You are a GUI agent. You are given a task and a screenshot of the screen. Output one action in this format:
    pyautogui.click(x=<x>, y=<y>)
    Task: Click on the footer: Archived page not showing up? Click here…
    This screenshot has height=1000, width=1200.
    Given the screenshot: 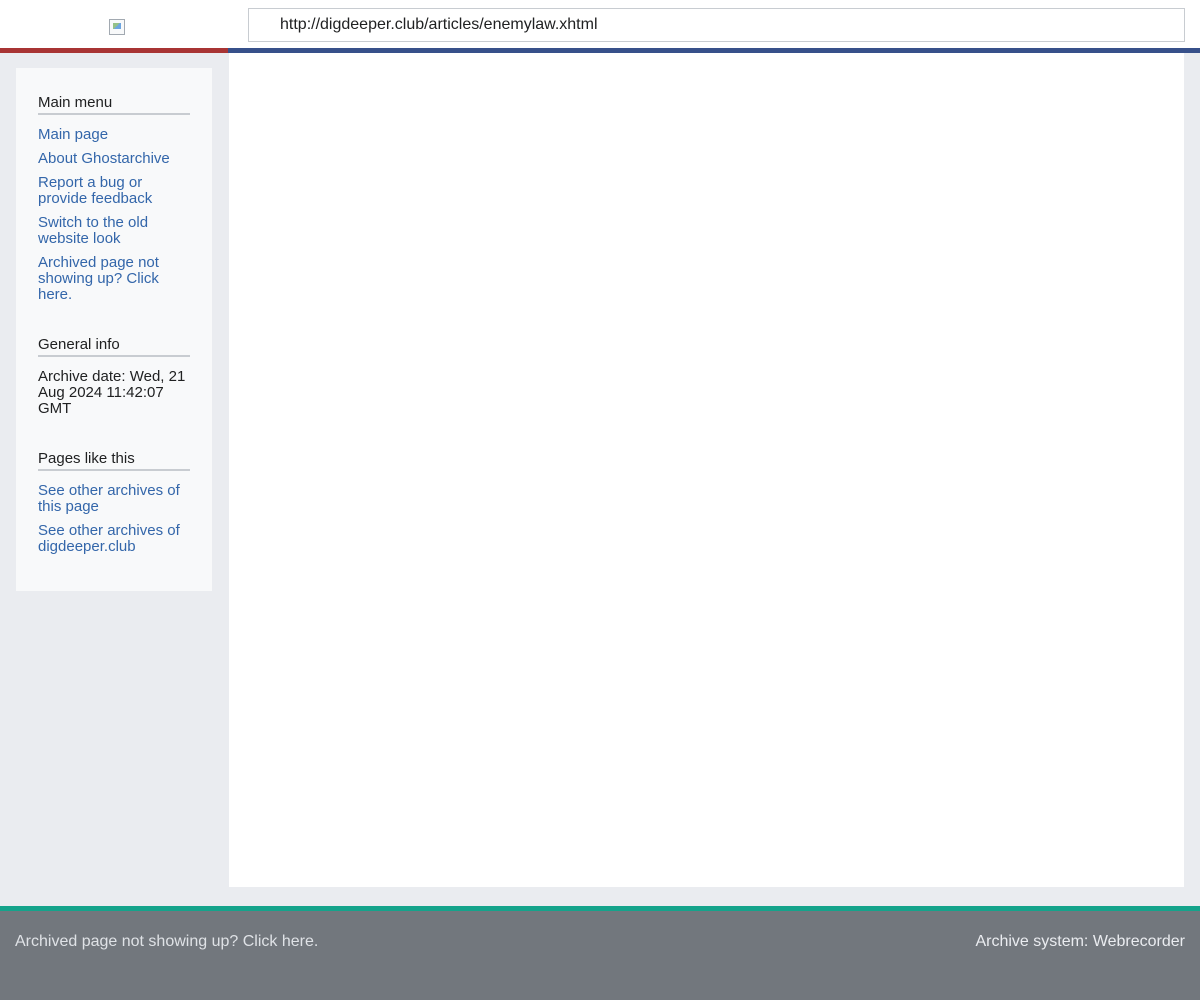 What is the action you would take?
    pyautogui.click(x=600, y=953)
    